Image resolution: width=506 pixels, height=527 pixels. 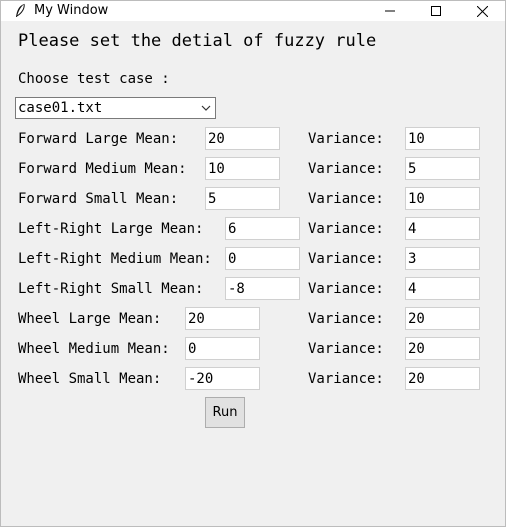 I want to click on wheel-small-mean-label: Wheel Small Mean:, so click(x=90, y=379).